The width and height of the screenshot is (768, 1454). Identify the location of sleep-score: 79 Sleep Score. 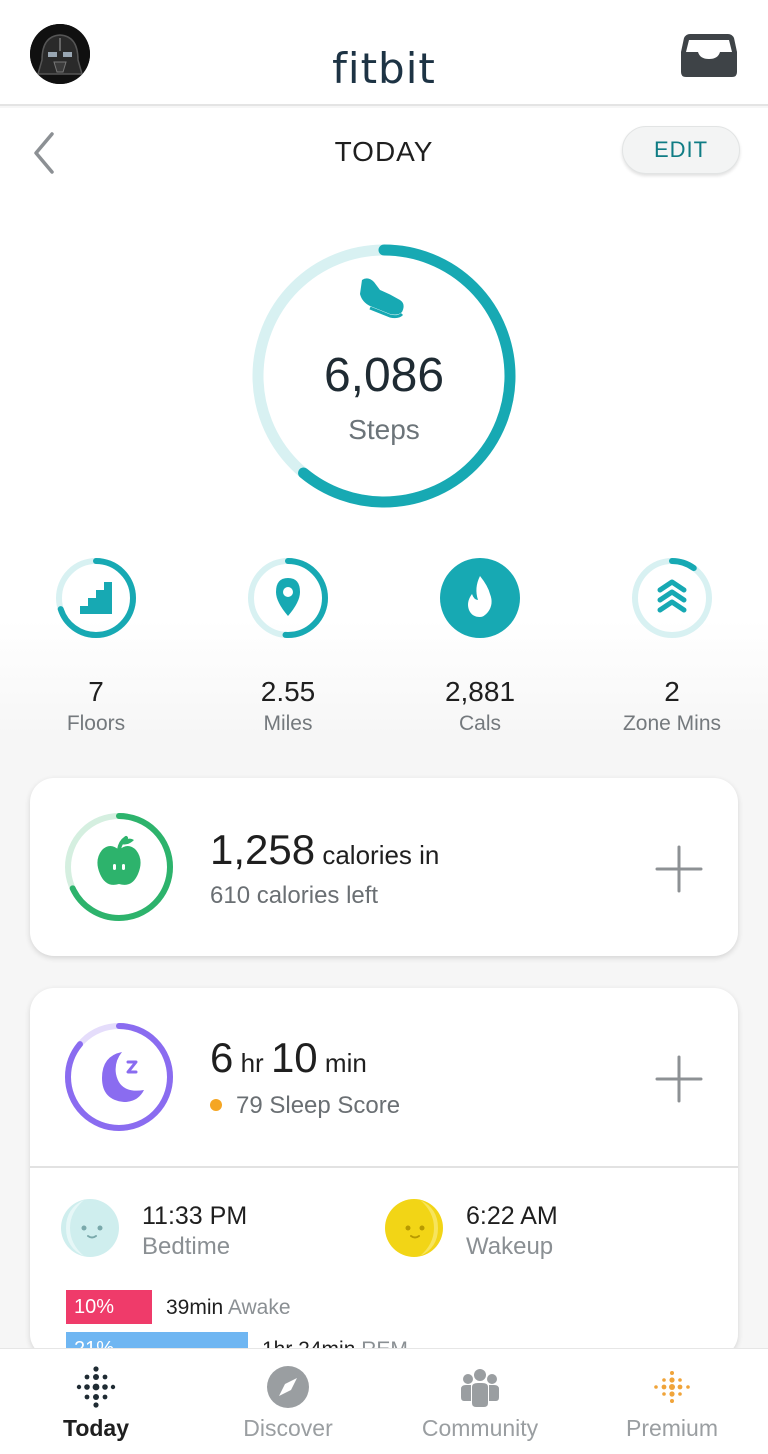
(318, 1105).